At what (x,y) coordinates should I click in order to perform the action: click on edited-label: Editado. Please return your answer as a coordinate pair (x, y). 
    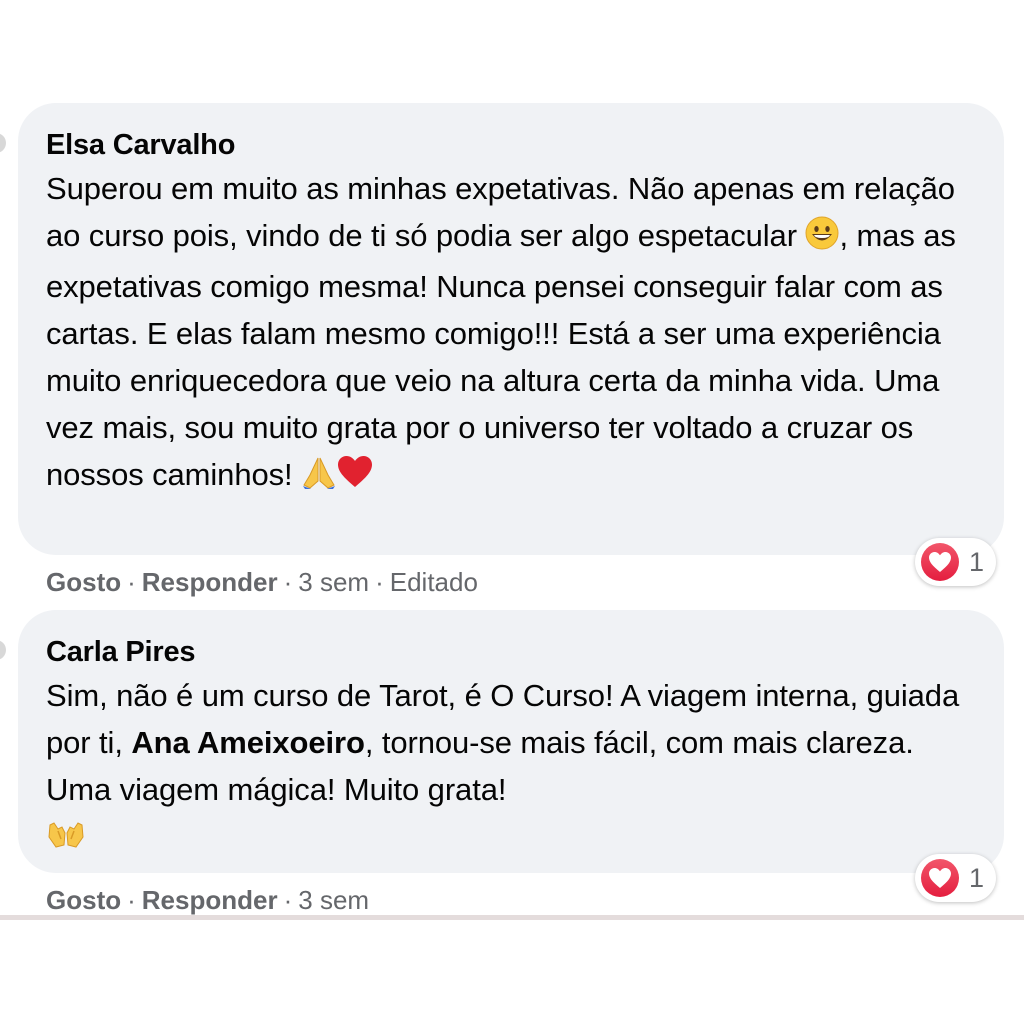
    Looking at the image, I should click on (434, 582).